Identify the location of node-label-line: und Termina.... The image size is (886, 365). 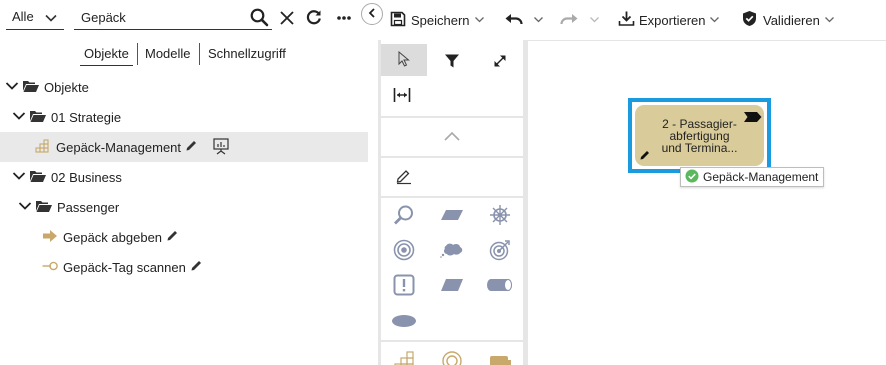
(699, 148).